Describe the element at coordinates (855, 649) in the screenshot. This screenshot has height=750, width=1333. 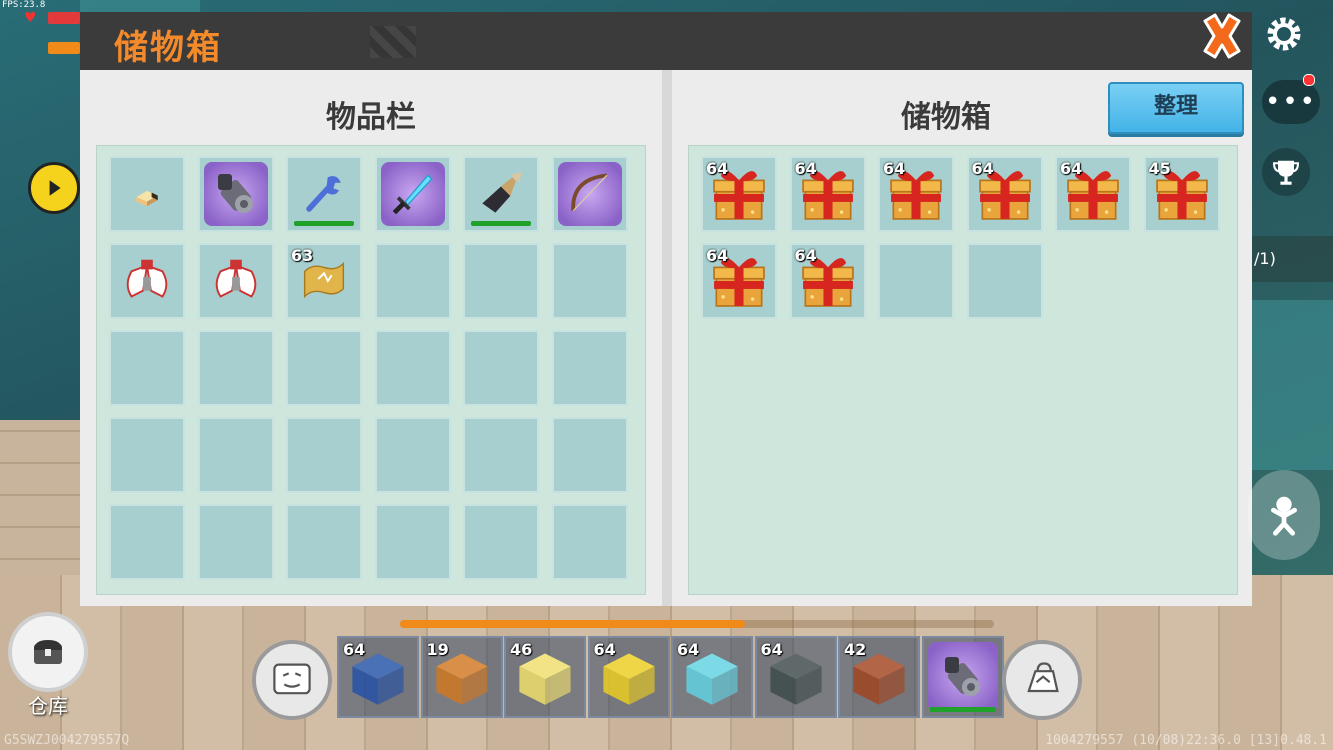
I see `item-count: 42` at that location.